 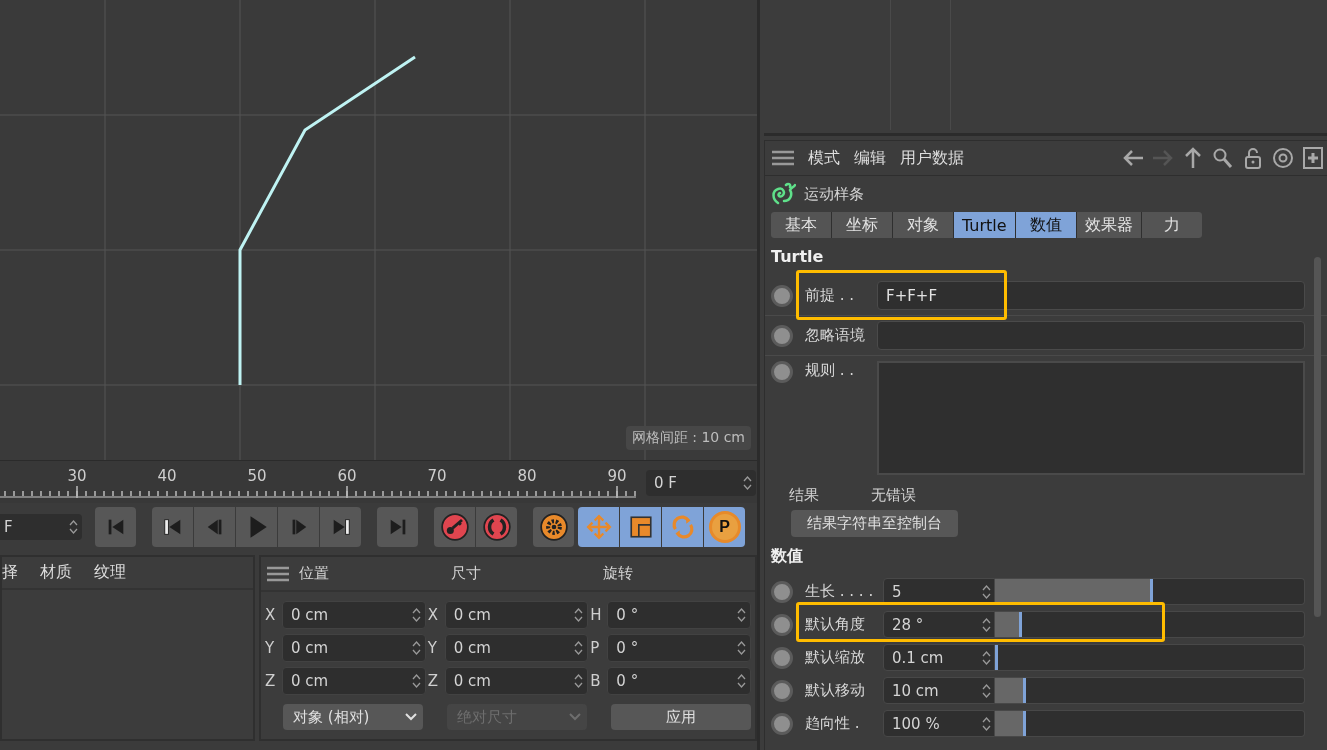 I want to click on go-to-end-button, so click(x=397, y=527).